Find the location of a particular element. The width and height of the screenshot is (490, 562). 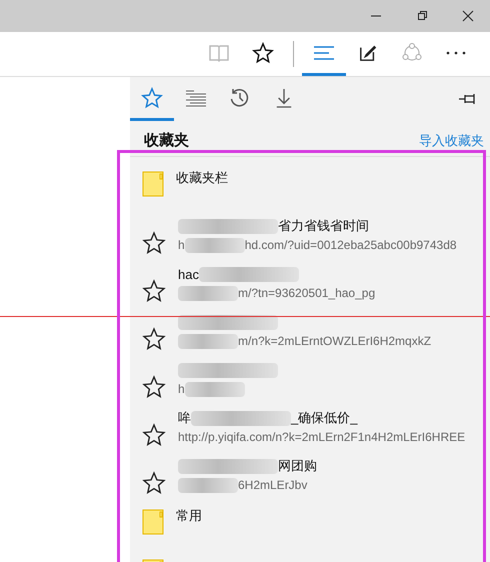

favorite-title: 网团购 is located at coordinates (297, 466).